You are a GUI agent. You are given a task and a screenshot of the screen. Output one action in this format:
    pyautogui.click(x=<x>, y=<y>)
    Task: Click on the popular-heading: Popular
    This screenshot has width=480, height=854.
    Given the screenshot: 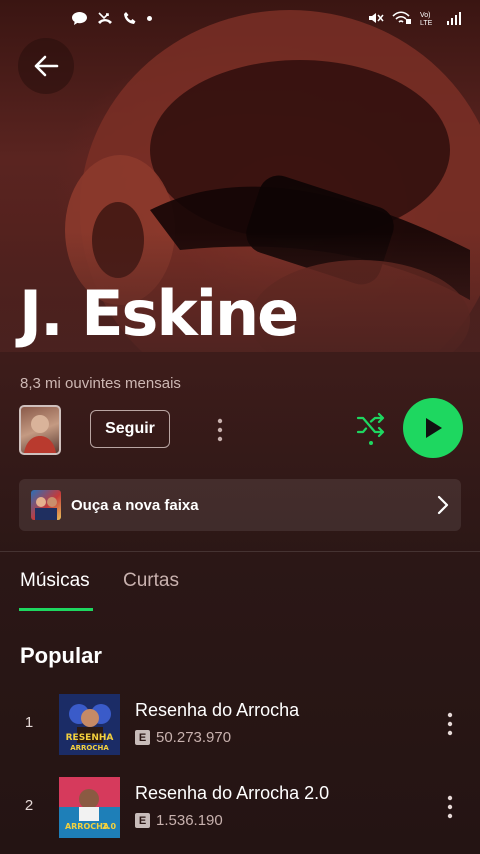 What is the action you would take?
    pyautogui.click(x=61, y=655)
    